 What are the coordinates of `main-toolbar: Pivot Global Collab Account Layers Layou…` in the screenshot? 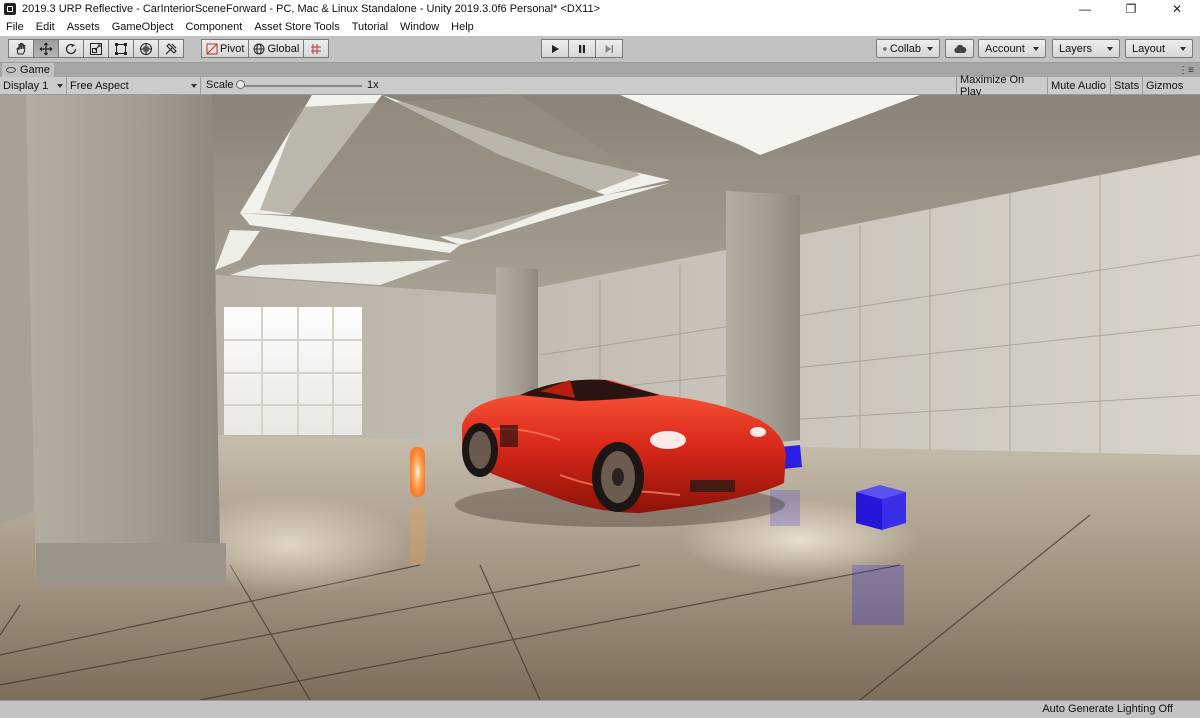 It's located at (600, 49).